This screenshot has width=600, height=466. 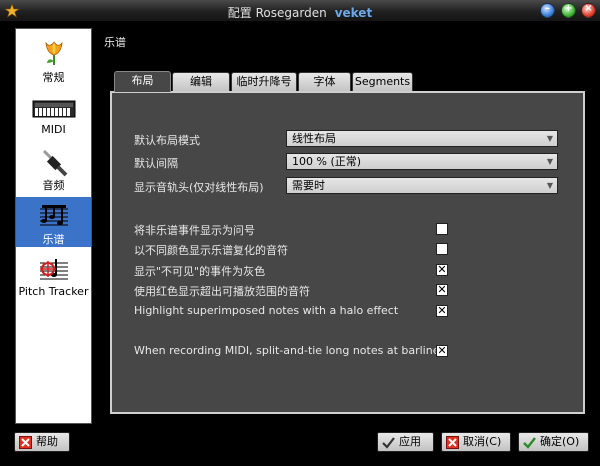 I want to click on window-subtitle: veket, so click(x=353, y=13).